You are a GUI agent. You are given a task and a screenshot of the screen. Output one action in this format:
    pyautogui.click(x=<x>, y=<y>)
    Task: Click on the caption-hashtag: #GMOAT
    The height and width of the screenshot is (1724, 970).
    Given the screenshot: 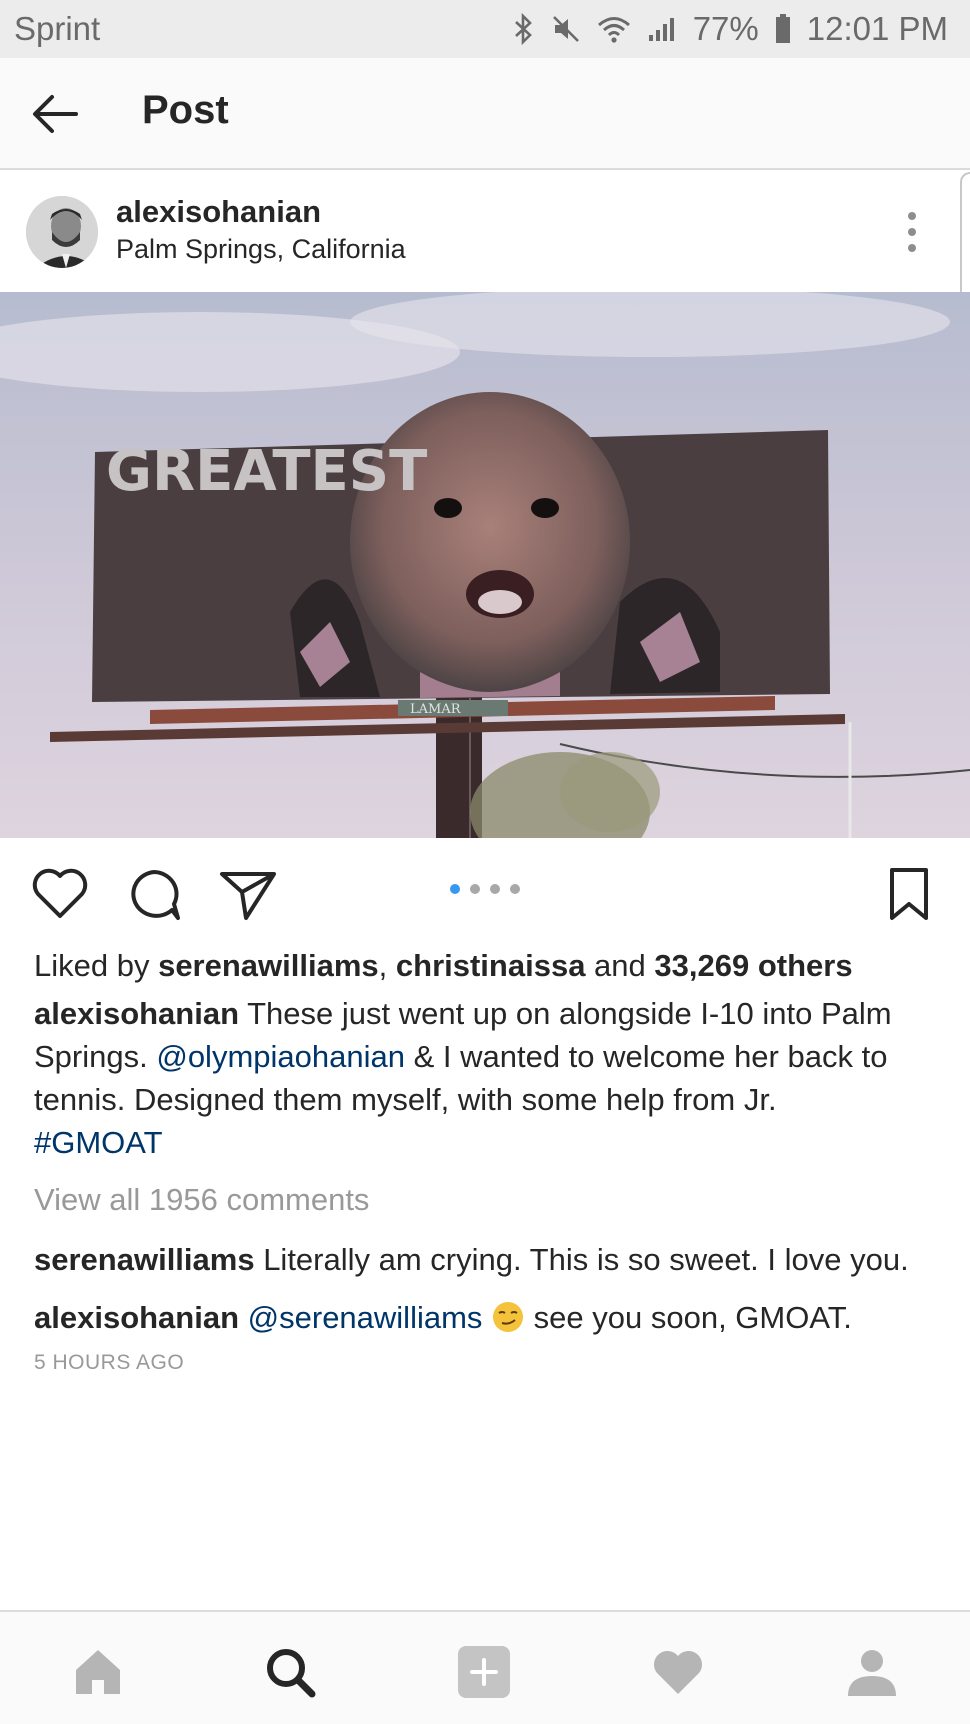 What is the action you would take?
    pyautogui.click(x=98, y=1142)
    